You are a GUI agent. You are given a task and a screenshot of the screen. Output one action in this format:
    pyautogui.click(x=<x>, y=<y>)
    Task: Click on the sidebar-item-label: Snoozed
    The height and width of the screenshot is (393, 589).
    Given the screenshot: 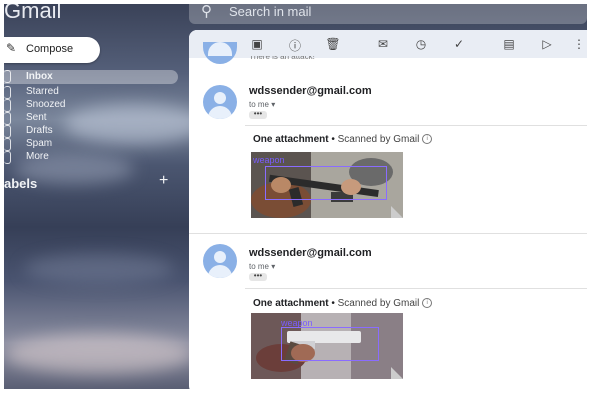 What is the action you would take?
    pyautogui.click(x=46, y=104)
    